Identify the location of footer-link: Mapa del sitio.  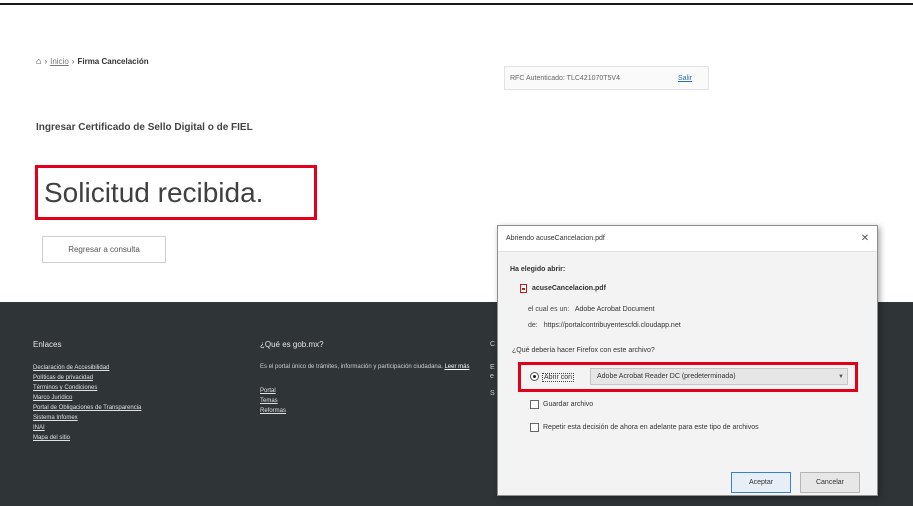
(87, 438).